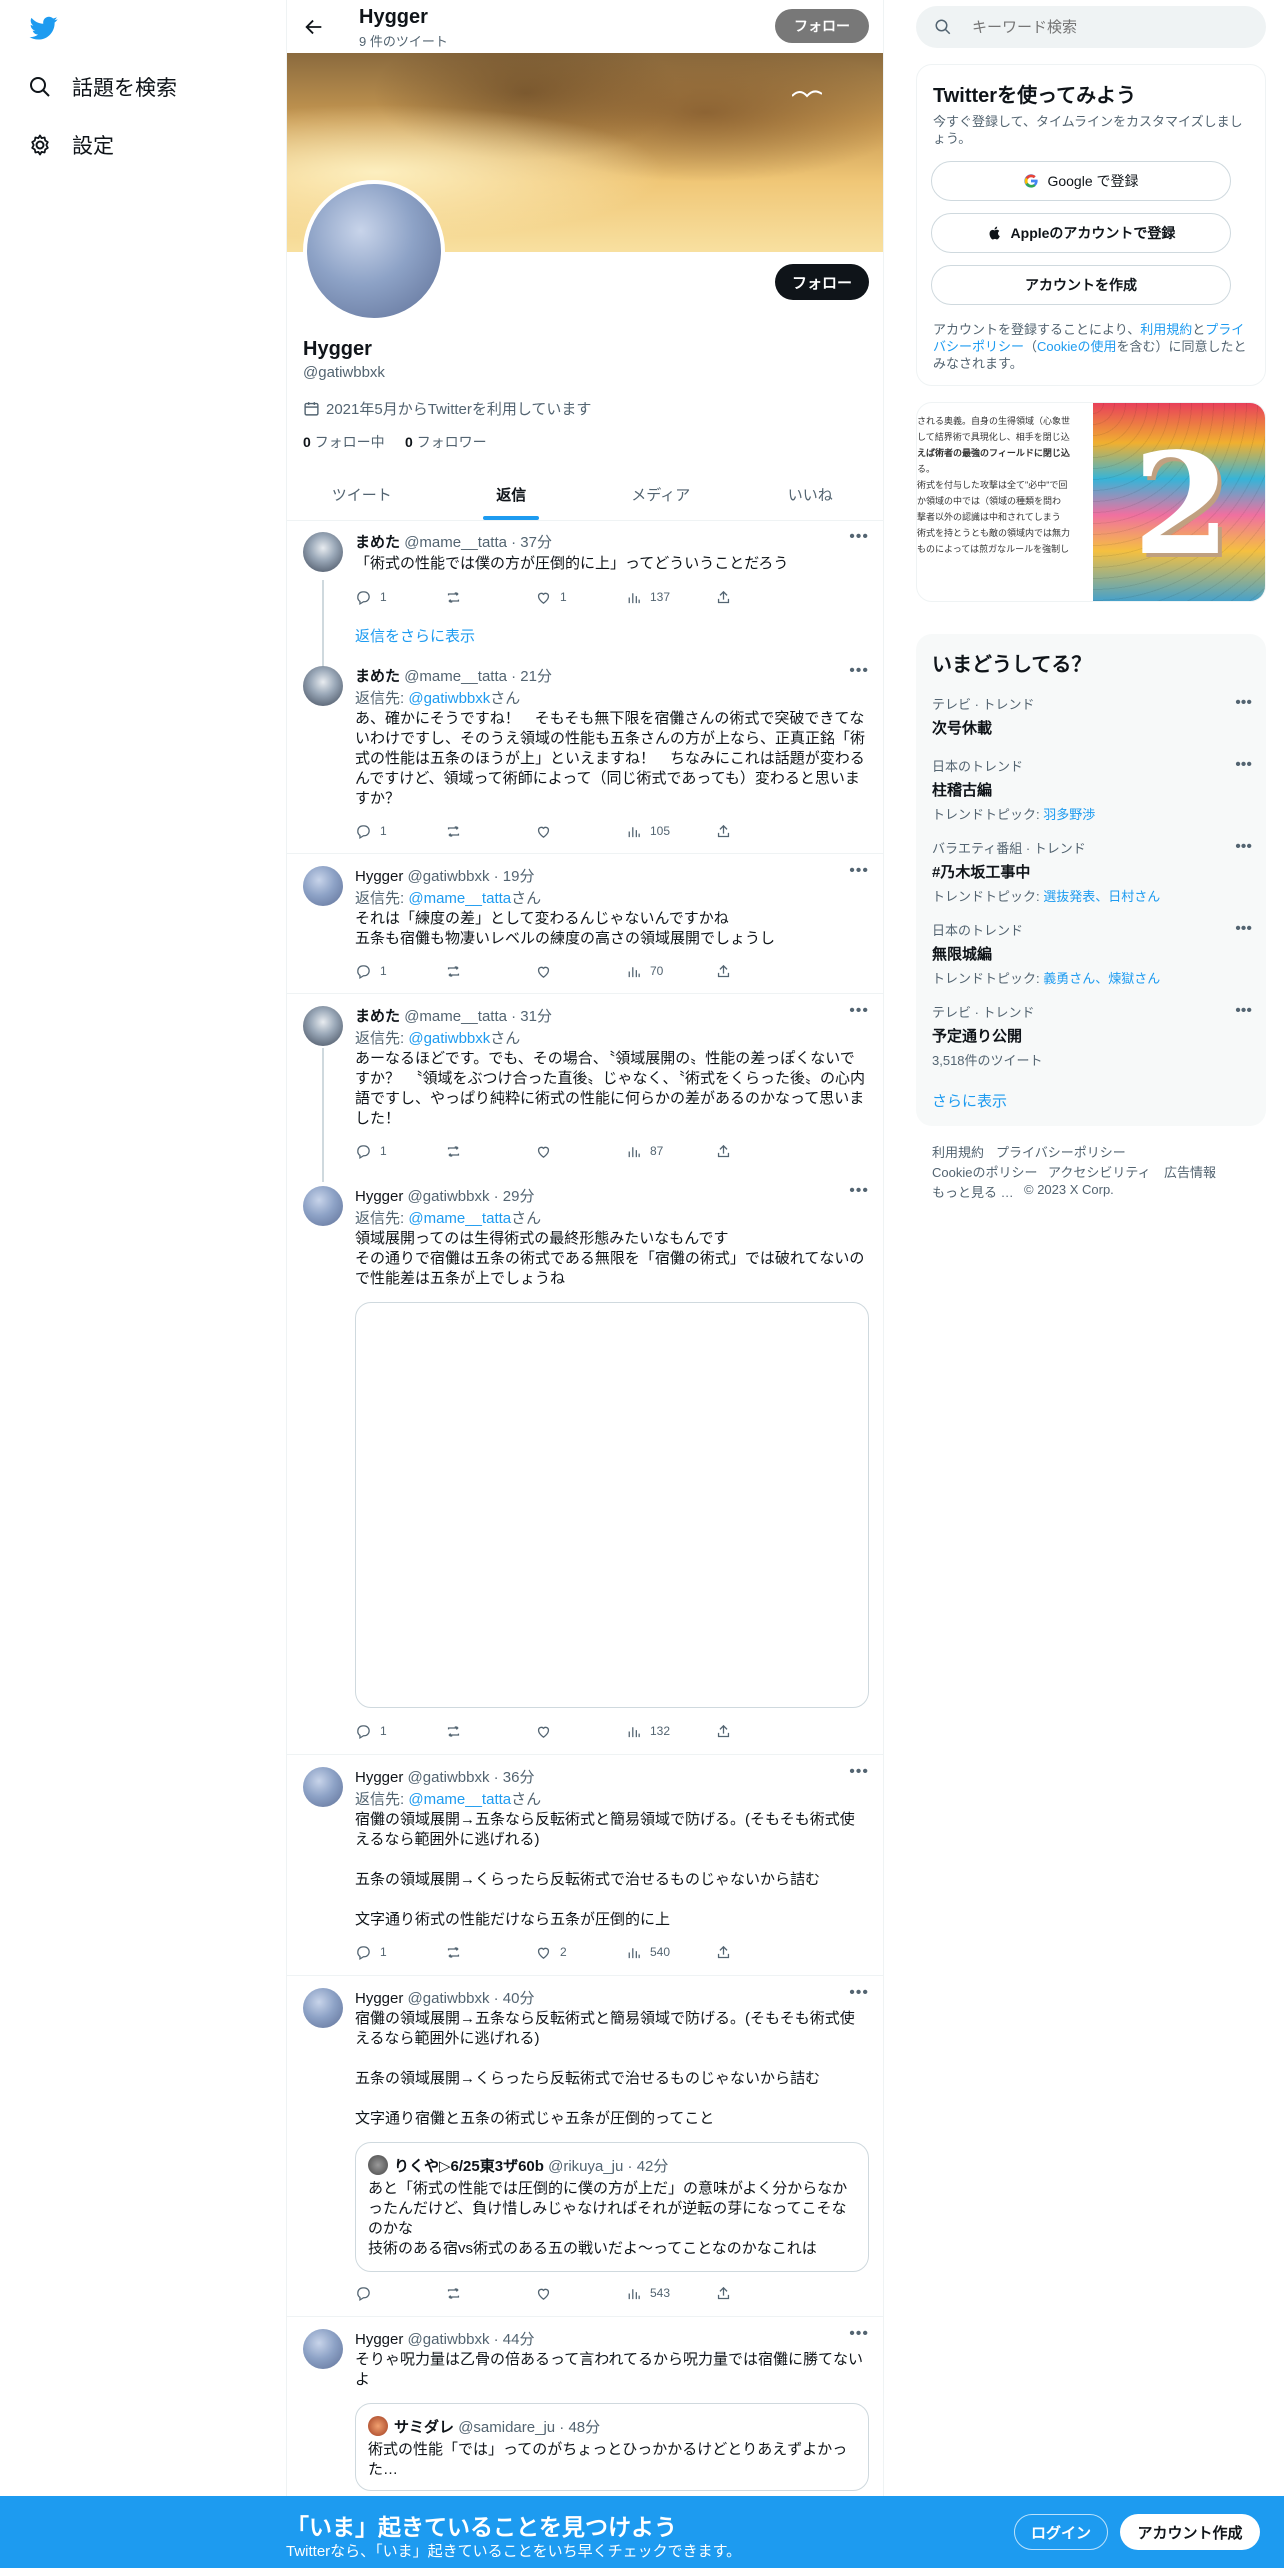  Describe the element at coordinates (395, 2293) in the screenshot. I see `reply-button` at that location.